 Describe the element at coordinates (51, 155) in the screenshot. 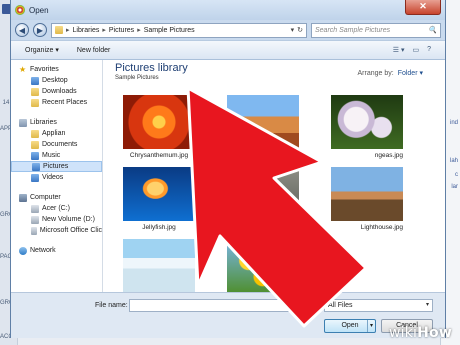

I see `nav-label: Music` at that location.